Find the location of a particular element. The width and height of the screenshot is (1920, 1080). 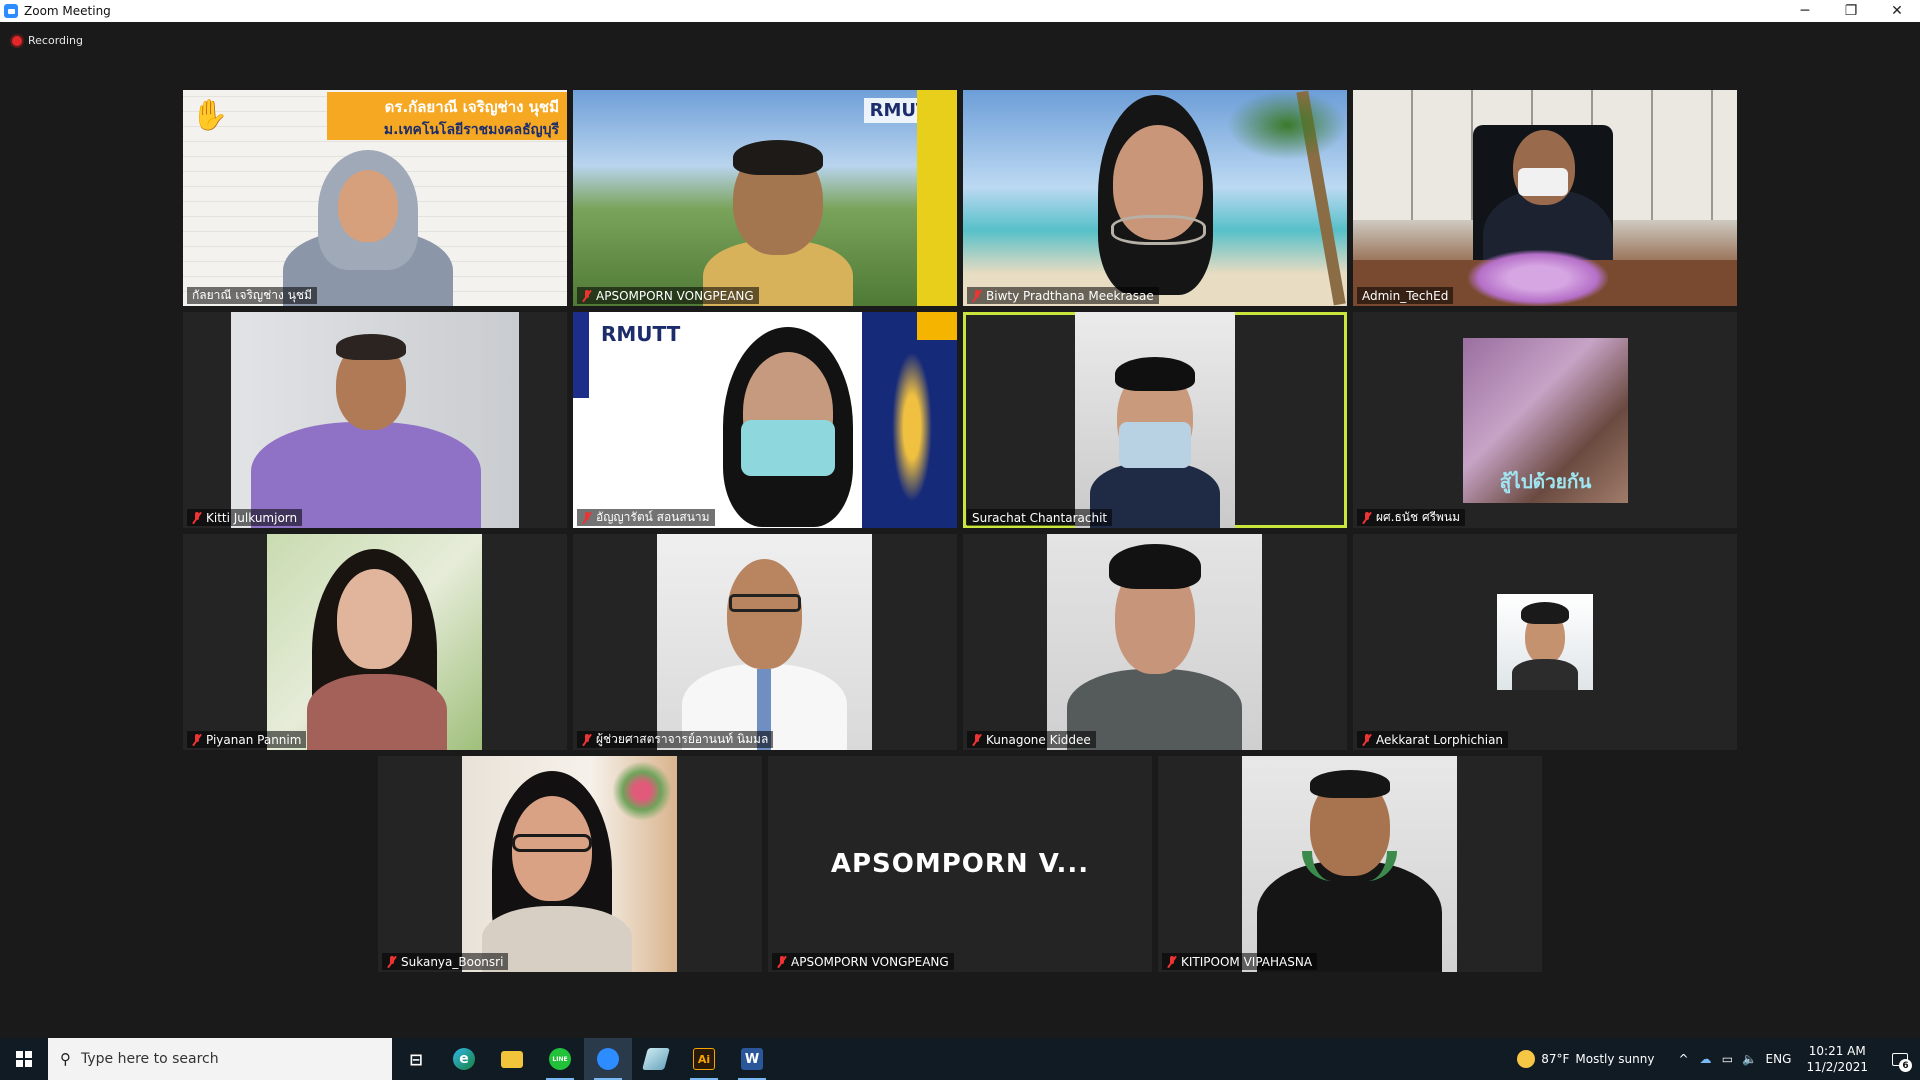

windows-logo-icon is located at coordinates (24, 1059).